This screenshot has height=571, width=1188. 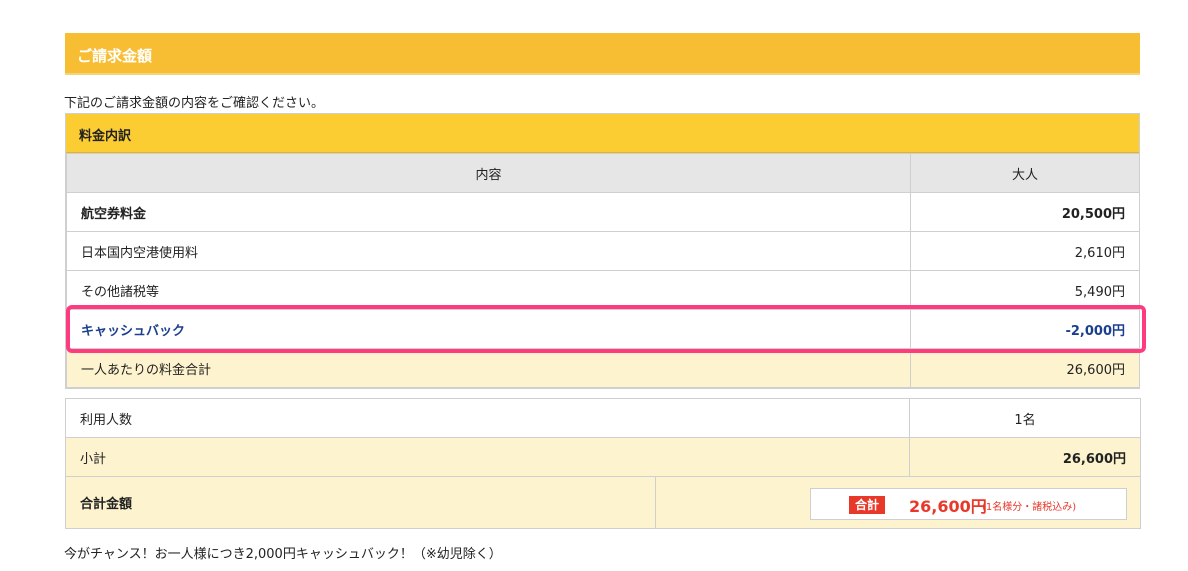 I want to click on grand-total-box: 合計 26,600円 (1名様分・諸税込み), so click(x=968, y=504).